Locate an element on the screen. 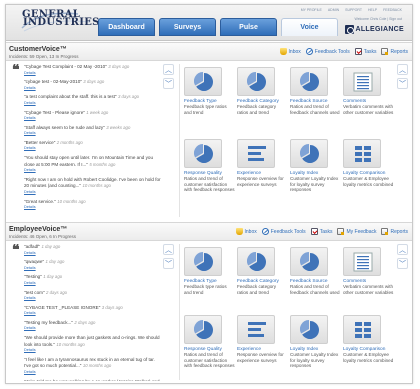 This screenshot has height=389, width=420. tab-voice: Voice is located at coordinates (309, 27).